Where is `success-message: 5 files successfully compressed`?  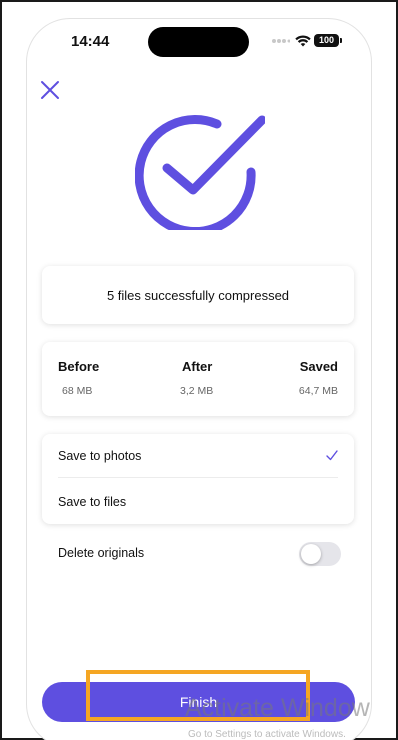 success-message: 5 files successfully compressed is located at coordinates (198, 295).